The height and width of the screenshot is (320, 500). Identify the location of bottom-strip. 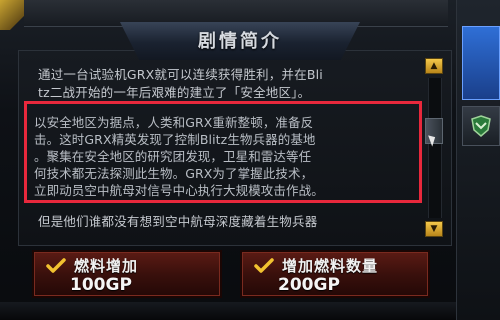
(228, 311).